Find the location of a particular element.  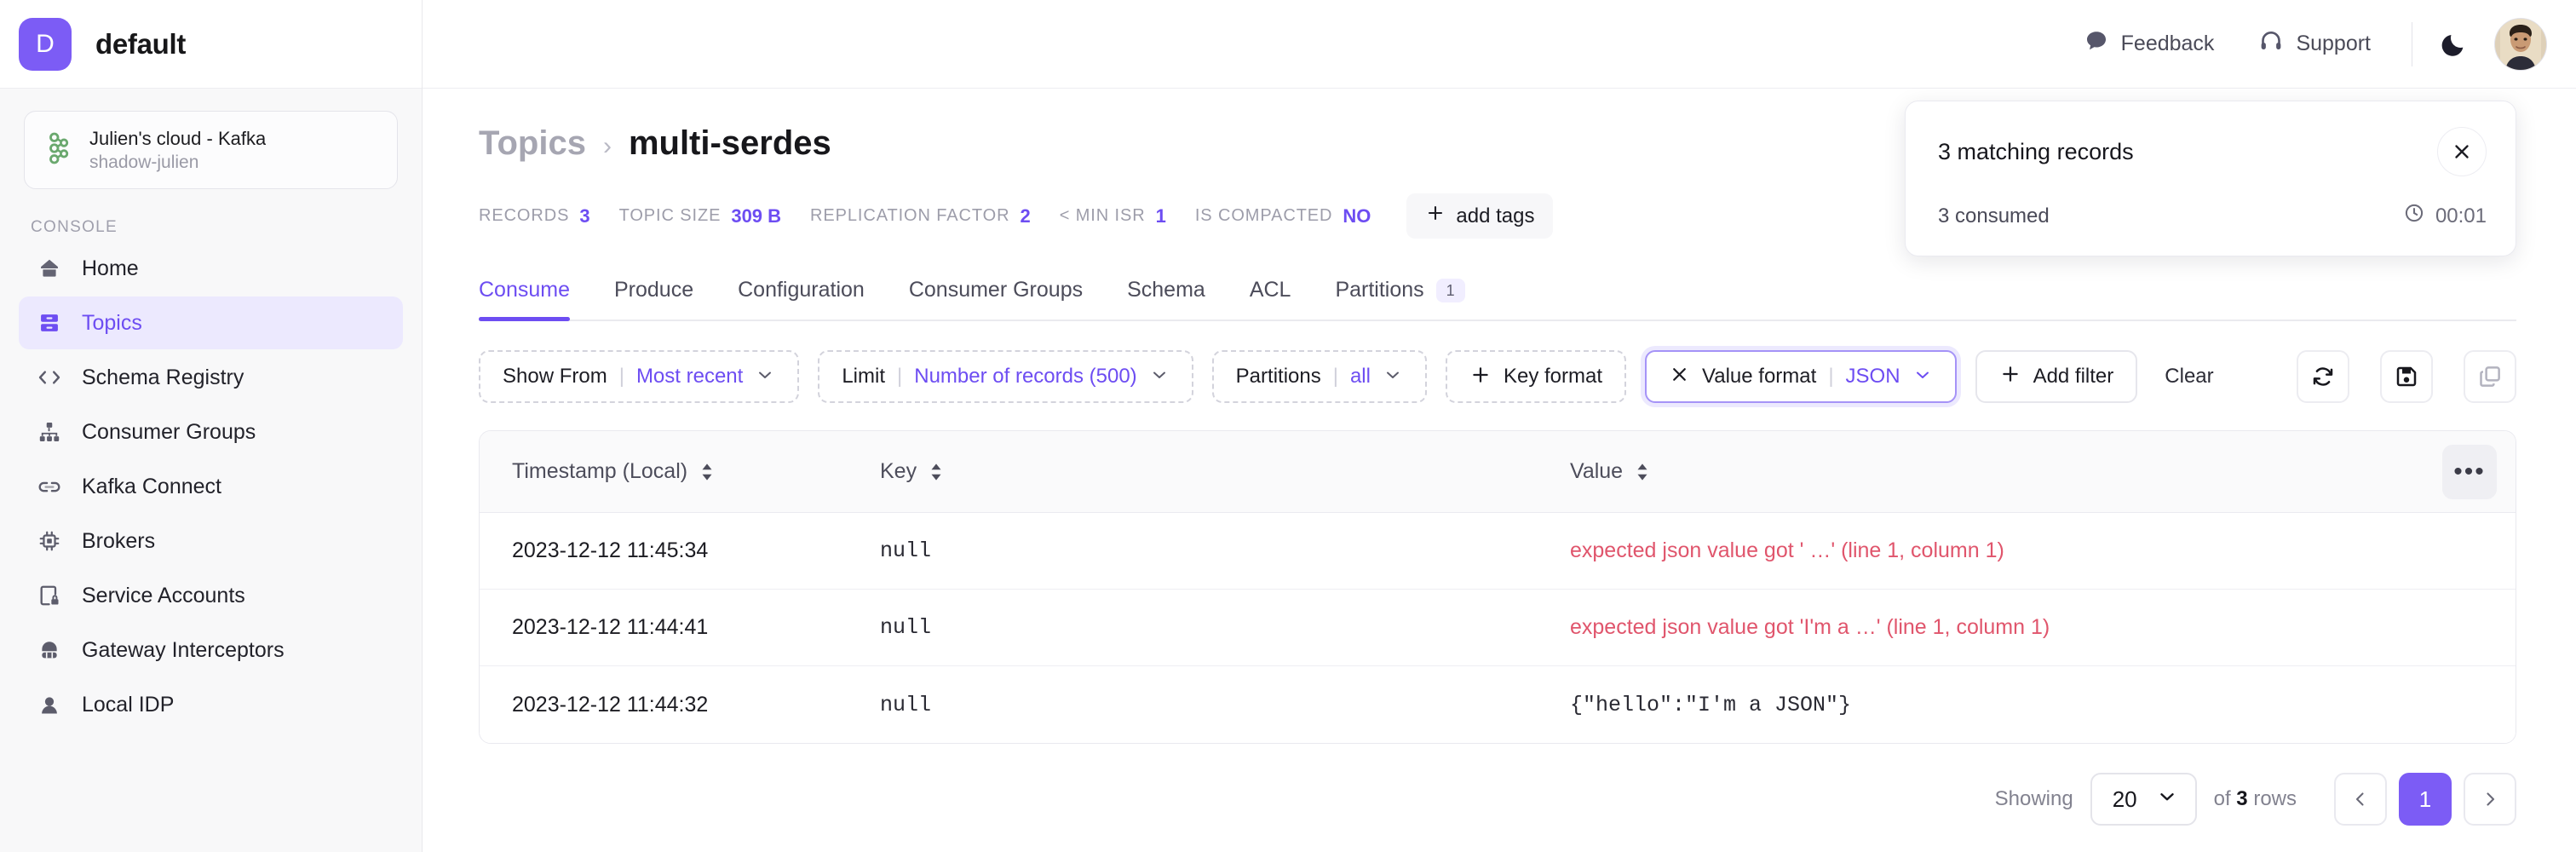

row-count: 3 is located at coordinates (2242, 798).